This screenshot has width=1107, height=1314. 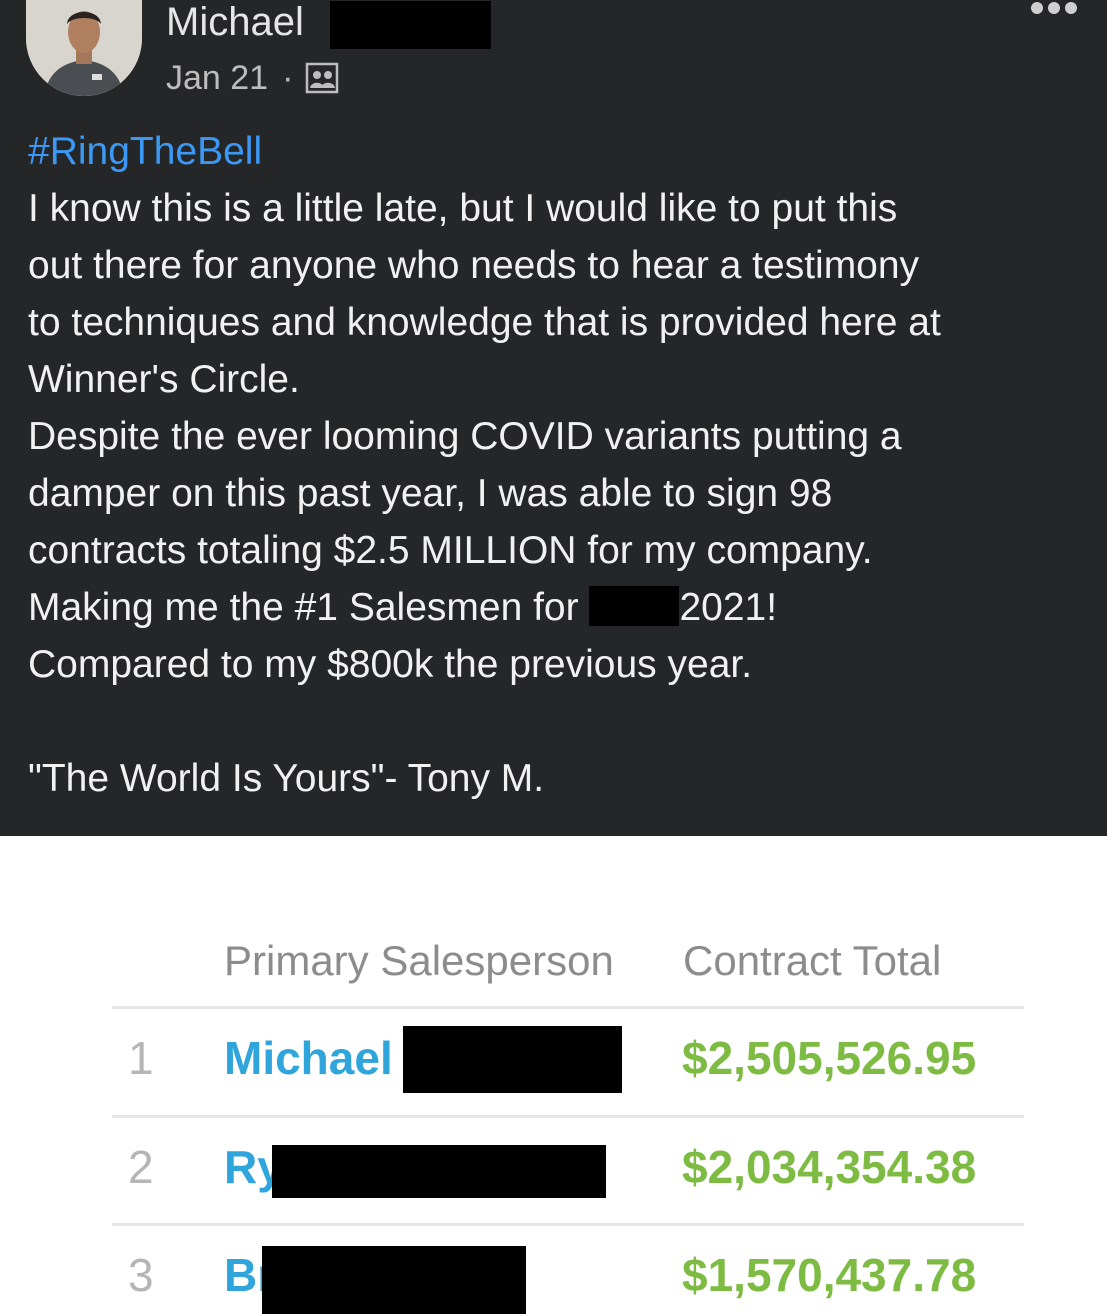 What do you see at coordinates (812, 960) in the screenshot?
I see `column-header-total: Contract Total` at bounding box center [812, 960].